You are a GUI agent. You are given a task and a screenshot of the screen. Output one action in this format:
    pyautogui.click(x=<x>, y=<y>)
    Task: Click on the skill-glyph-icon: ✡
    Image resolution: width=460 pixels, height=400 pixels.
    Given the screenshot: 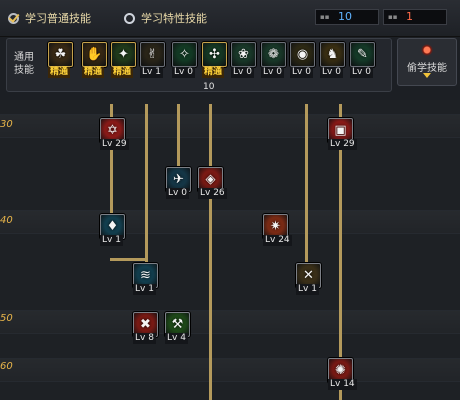 What is the action you would take?
    pyautogui.click(x=112, y=130)
    